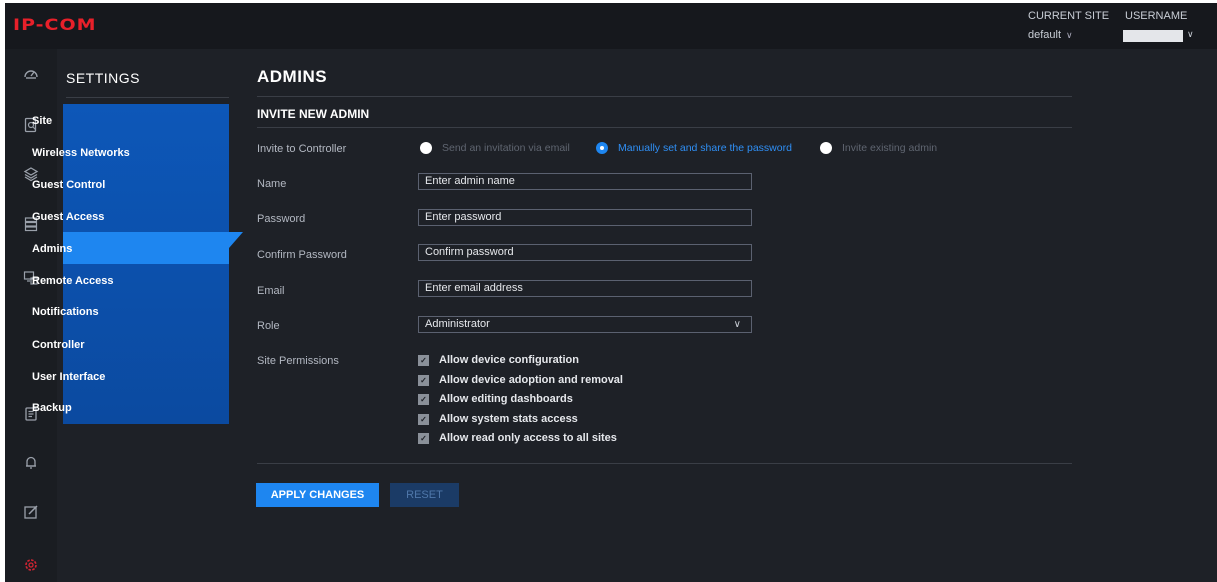 This screenshot has width=1217, height=582. Describe the element at coordinates (528, 438) in the screenshot. I see `checkbox-label: Allow read only access to all sites` at that location.